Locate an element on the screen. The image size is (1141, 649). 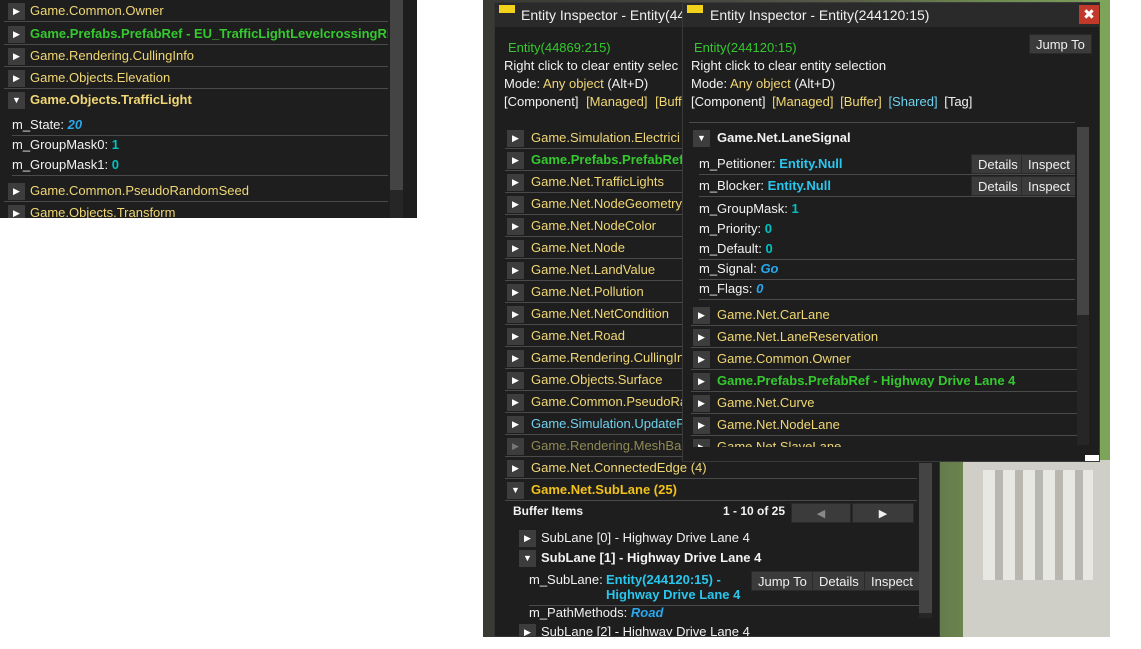
hint-text: Right click to clear entity selec is located at coordinates (591, 65).